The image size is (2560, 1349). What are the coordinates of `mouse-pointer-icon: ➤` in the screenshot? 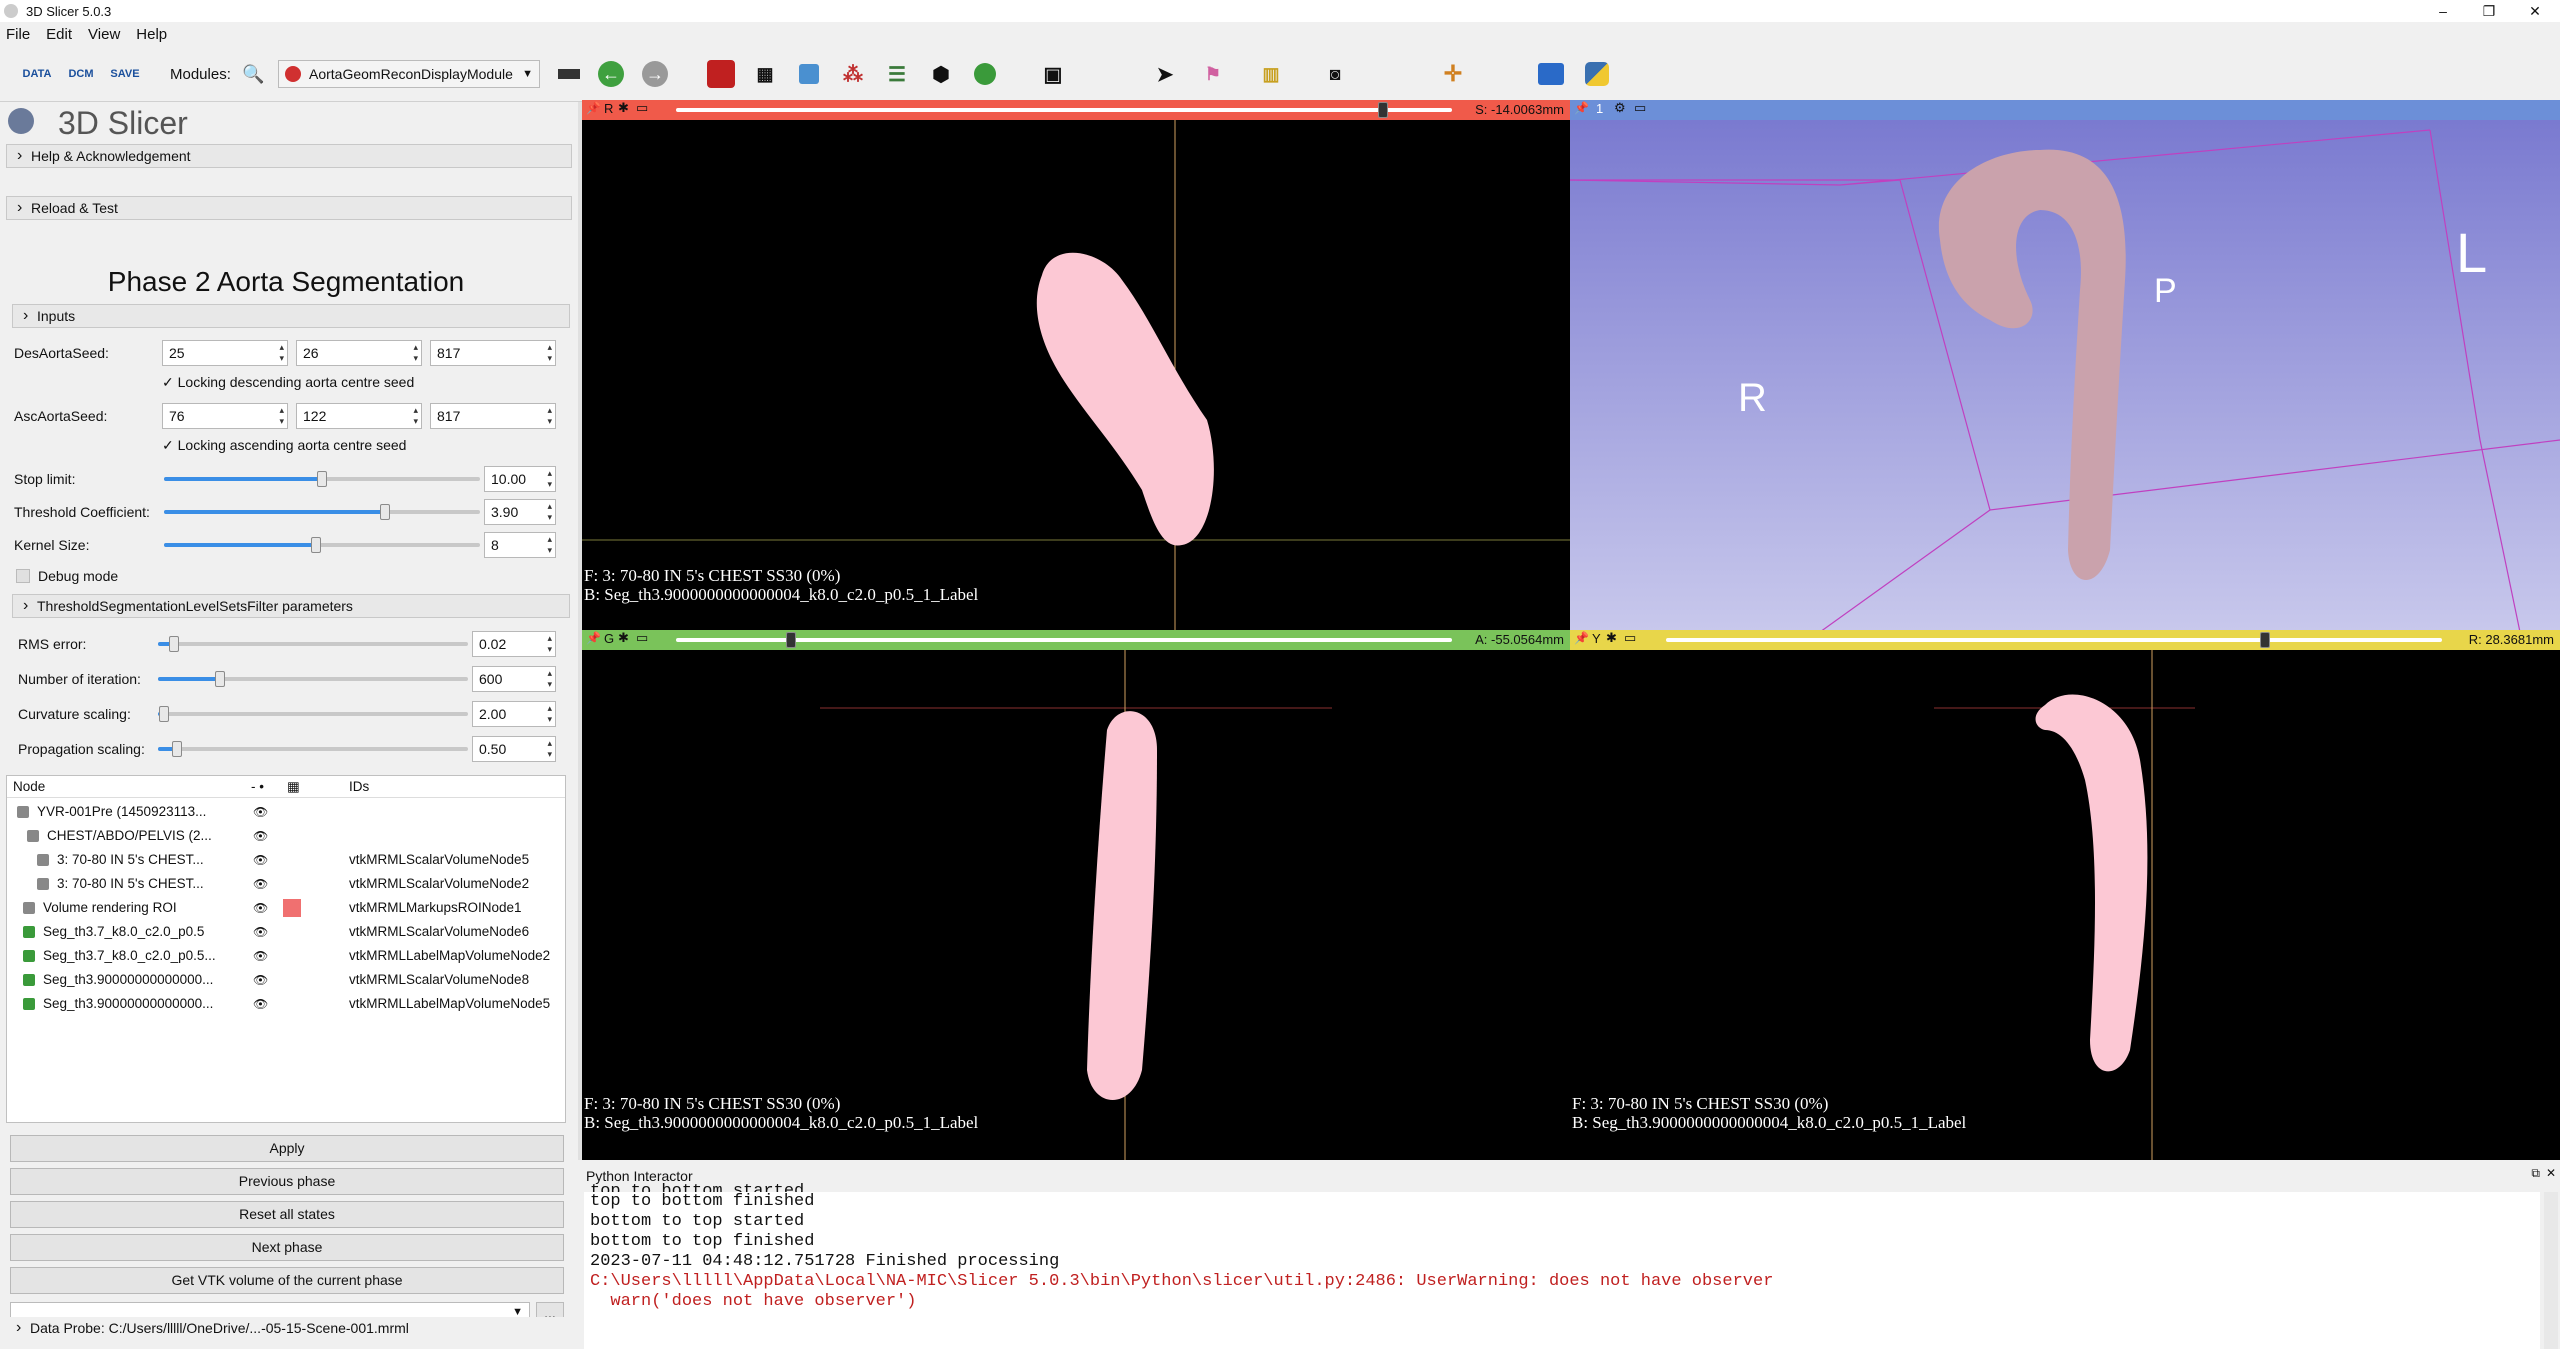 It's located at (1165, 74).